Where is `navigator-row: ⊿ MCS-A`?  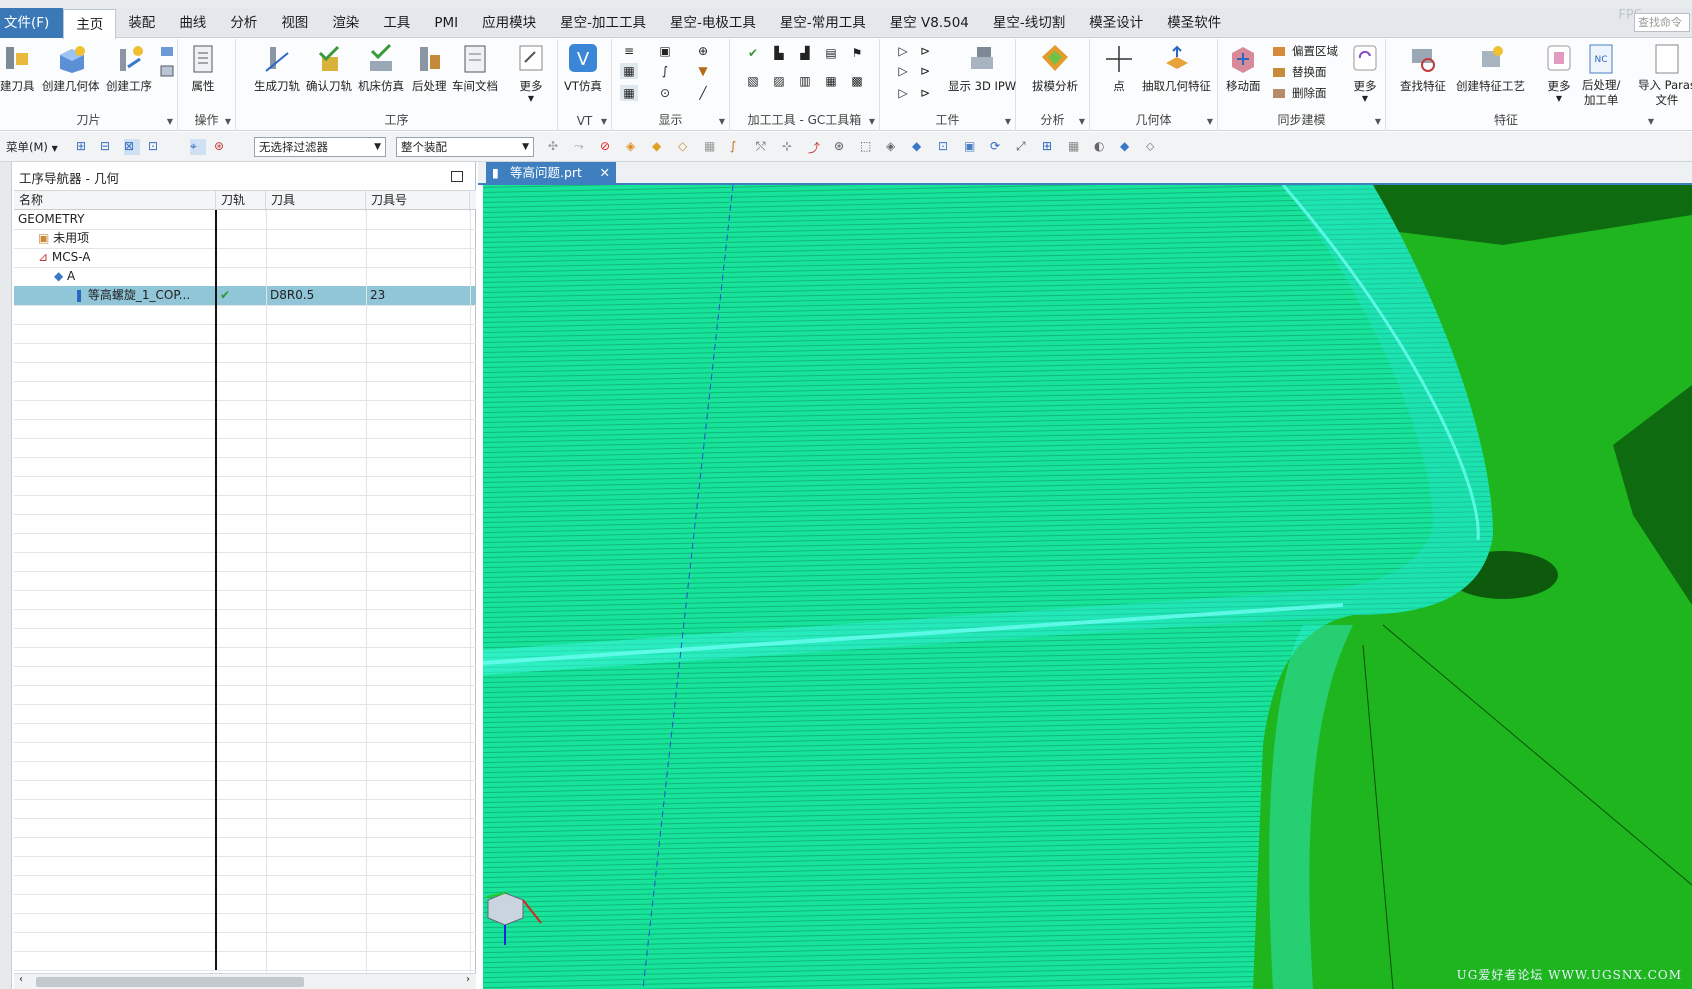 navigator-row: ⊿ MCS-A is located at coordinates (245, 258).